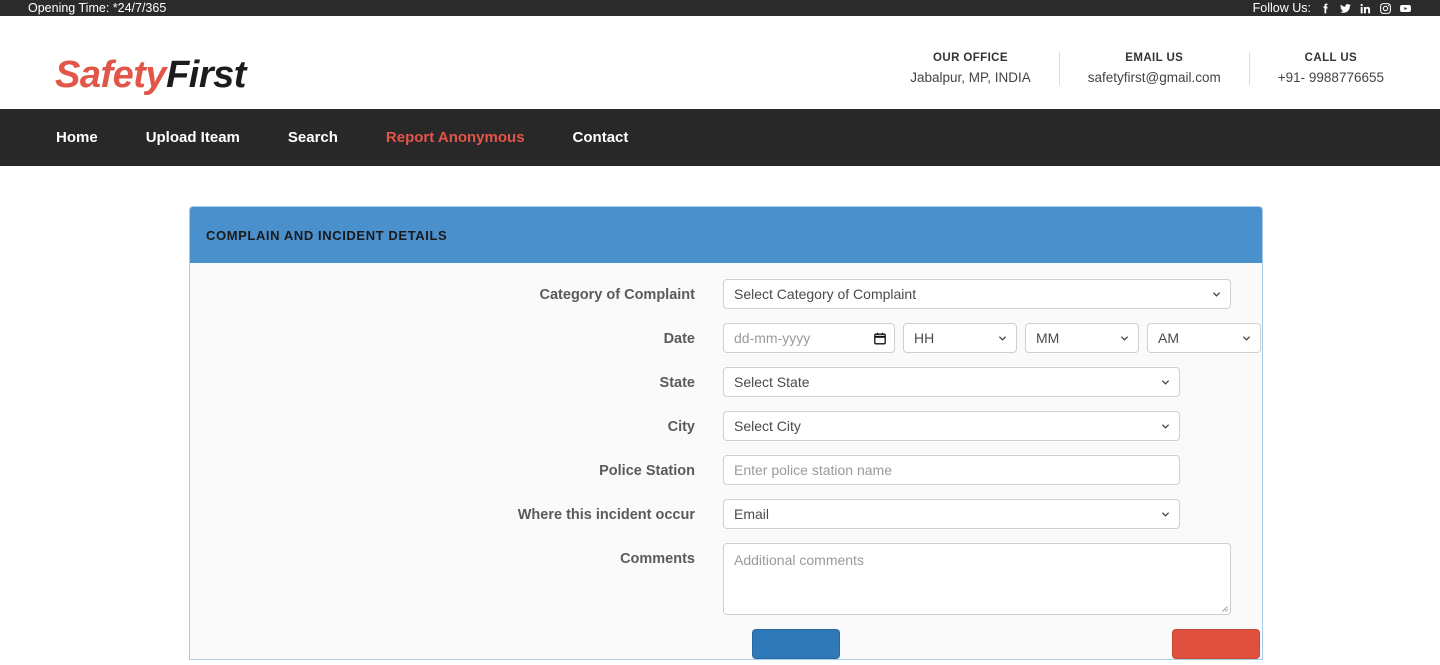 The height and width of the screenshot is (665, 1440). What do you see at coordinates (327, 235) in the screenshot?
I see `panel-title: COMPLAIN AND INCIDENT DETAILS` at bounding box center [327, 235].